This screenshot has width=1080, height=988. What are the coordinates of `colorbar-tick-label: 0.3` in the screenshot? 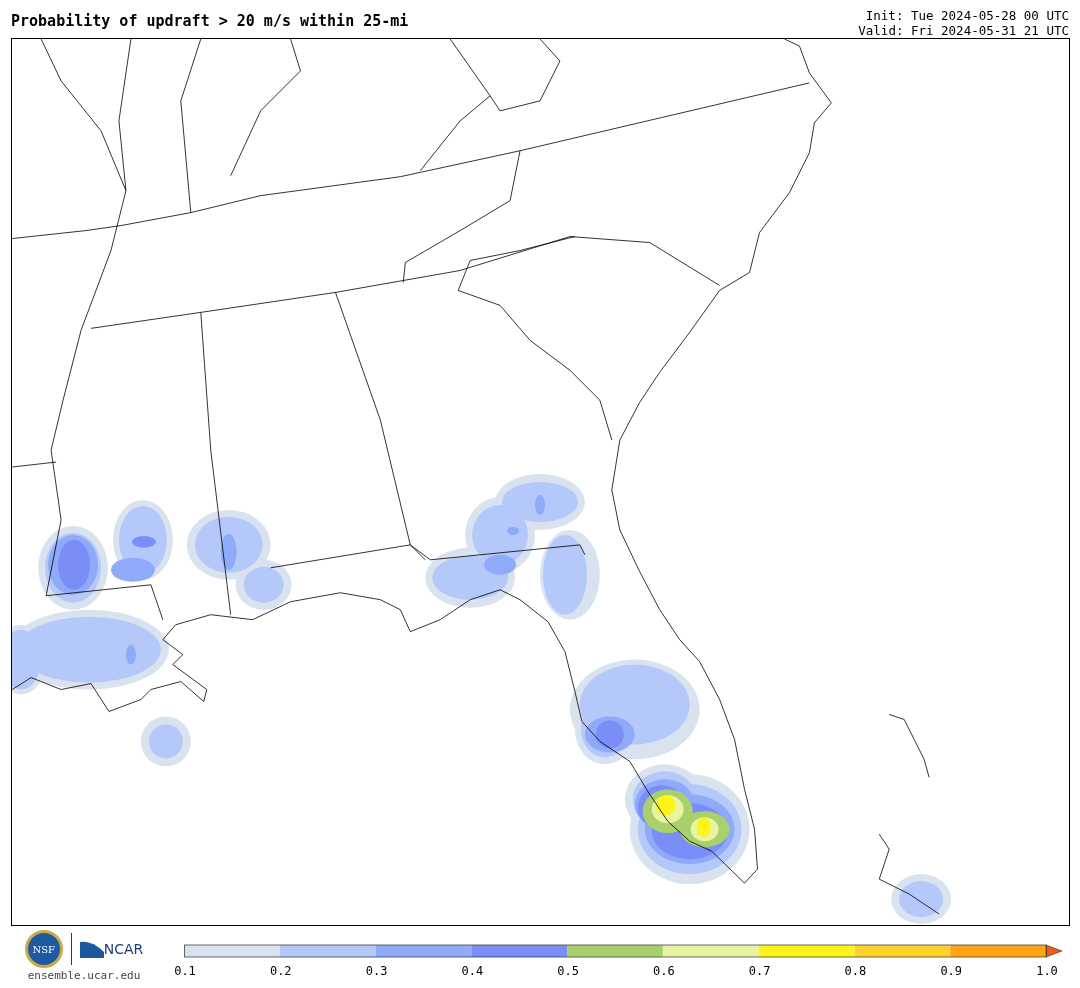 It's located at (376, 971).